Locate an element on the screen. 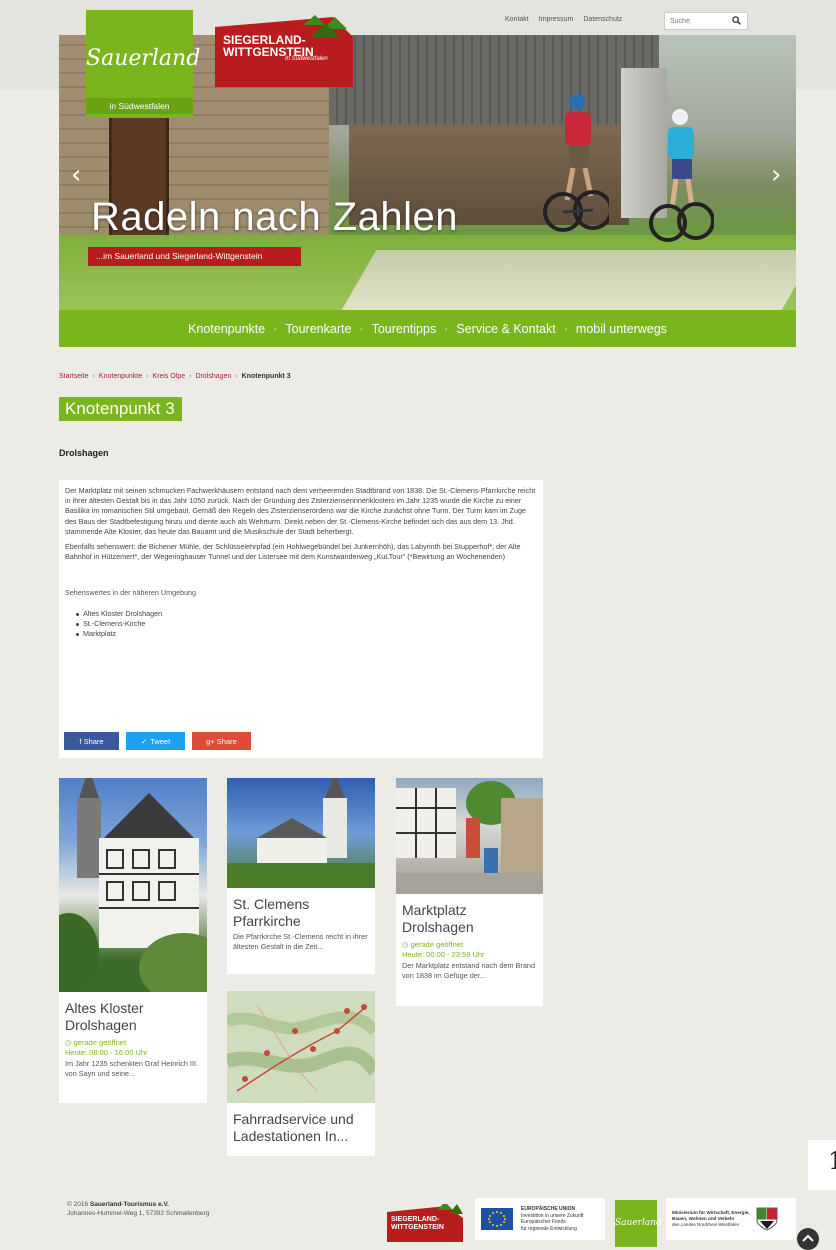 This screenshot has height=1250, width=836. marktplatz-illustration is located at coordinates (469, 837).